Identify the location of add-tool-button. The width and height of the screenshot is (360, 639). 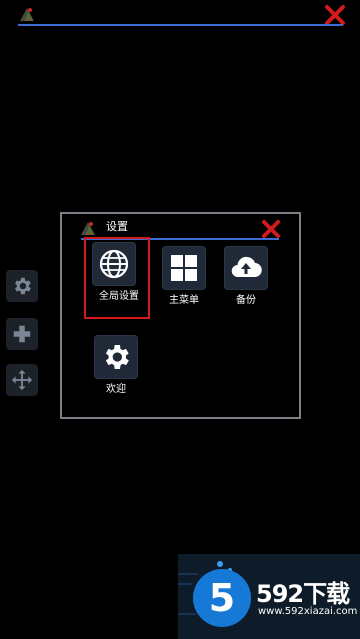
(22, 334).